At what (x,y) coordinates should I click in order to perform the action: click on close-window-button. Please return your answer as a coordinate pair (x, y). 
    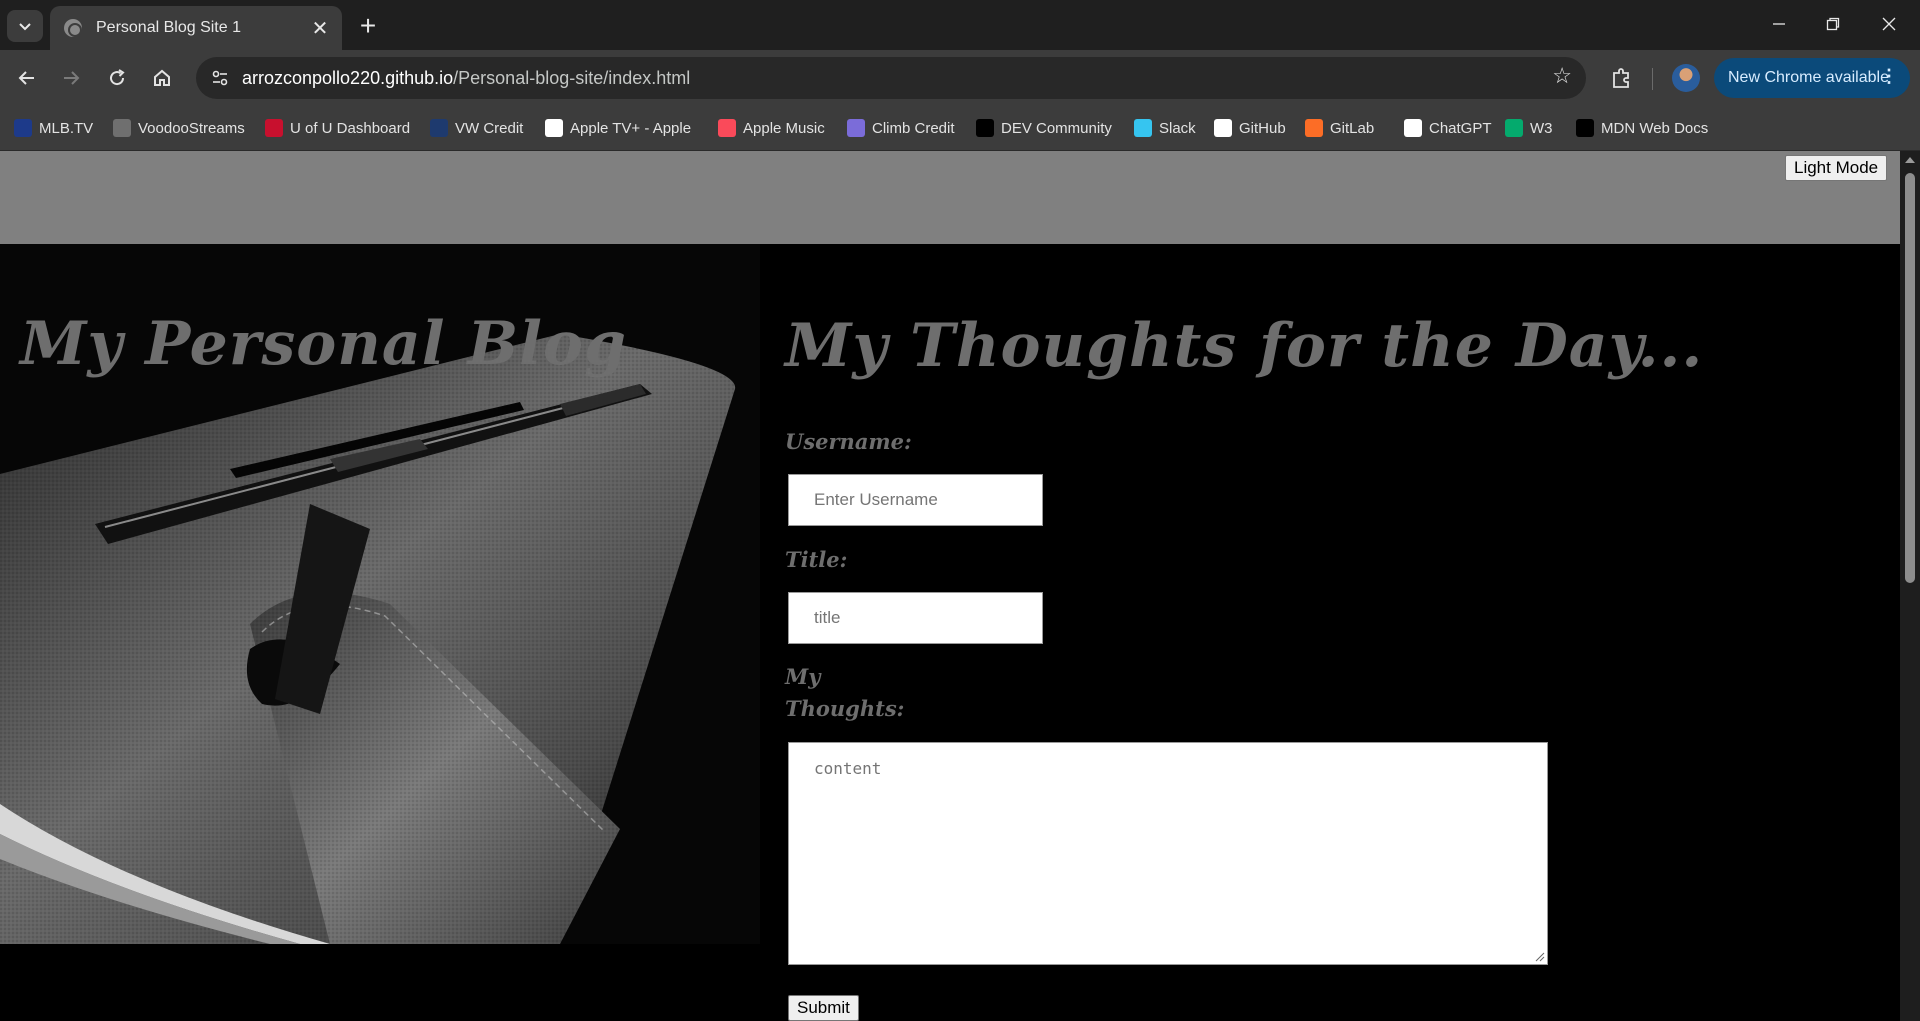
    Looking at the image, I should click on (1889, 24).